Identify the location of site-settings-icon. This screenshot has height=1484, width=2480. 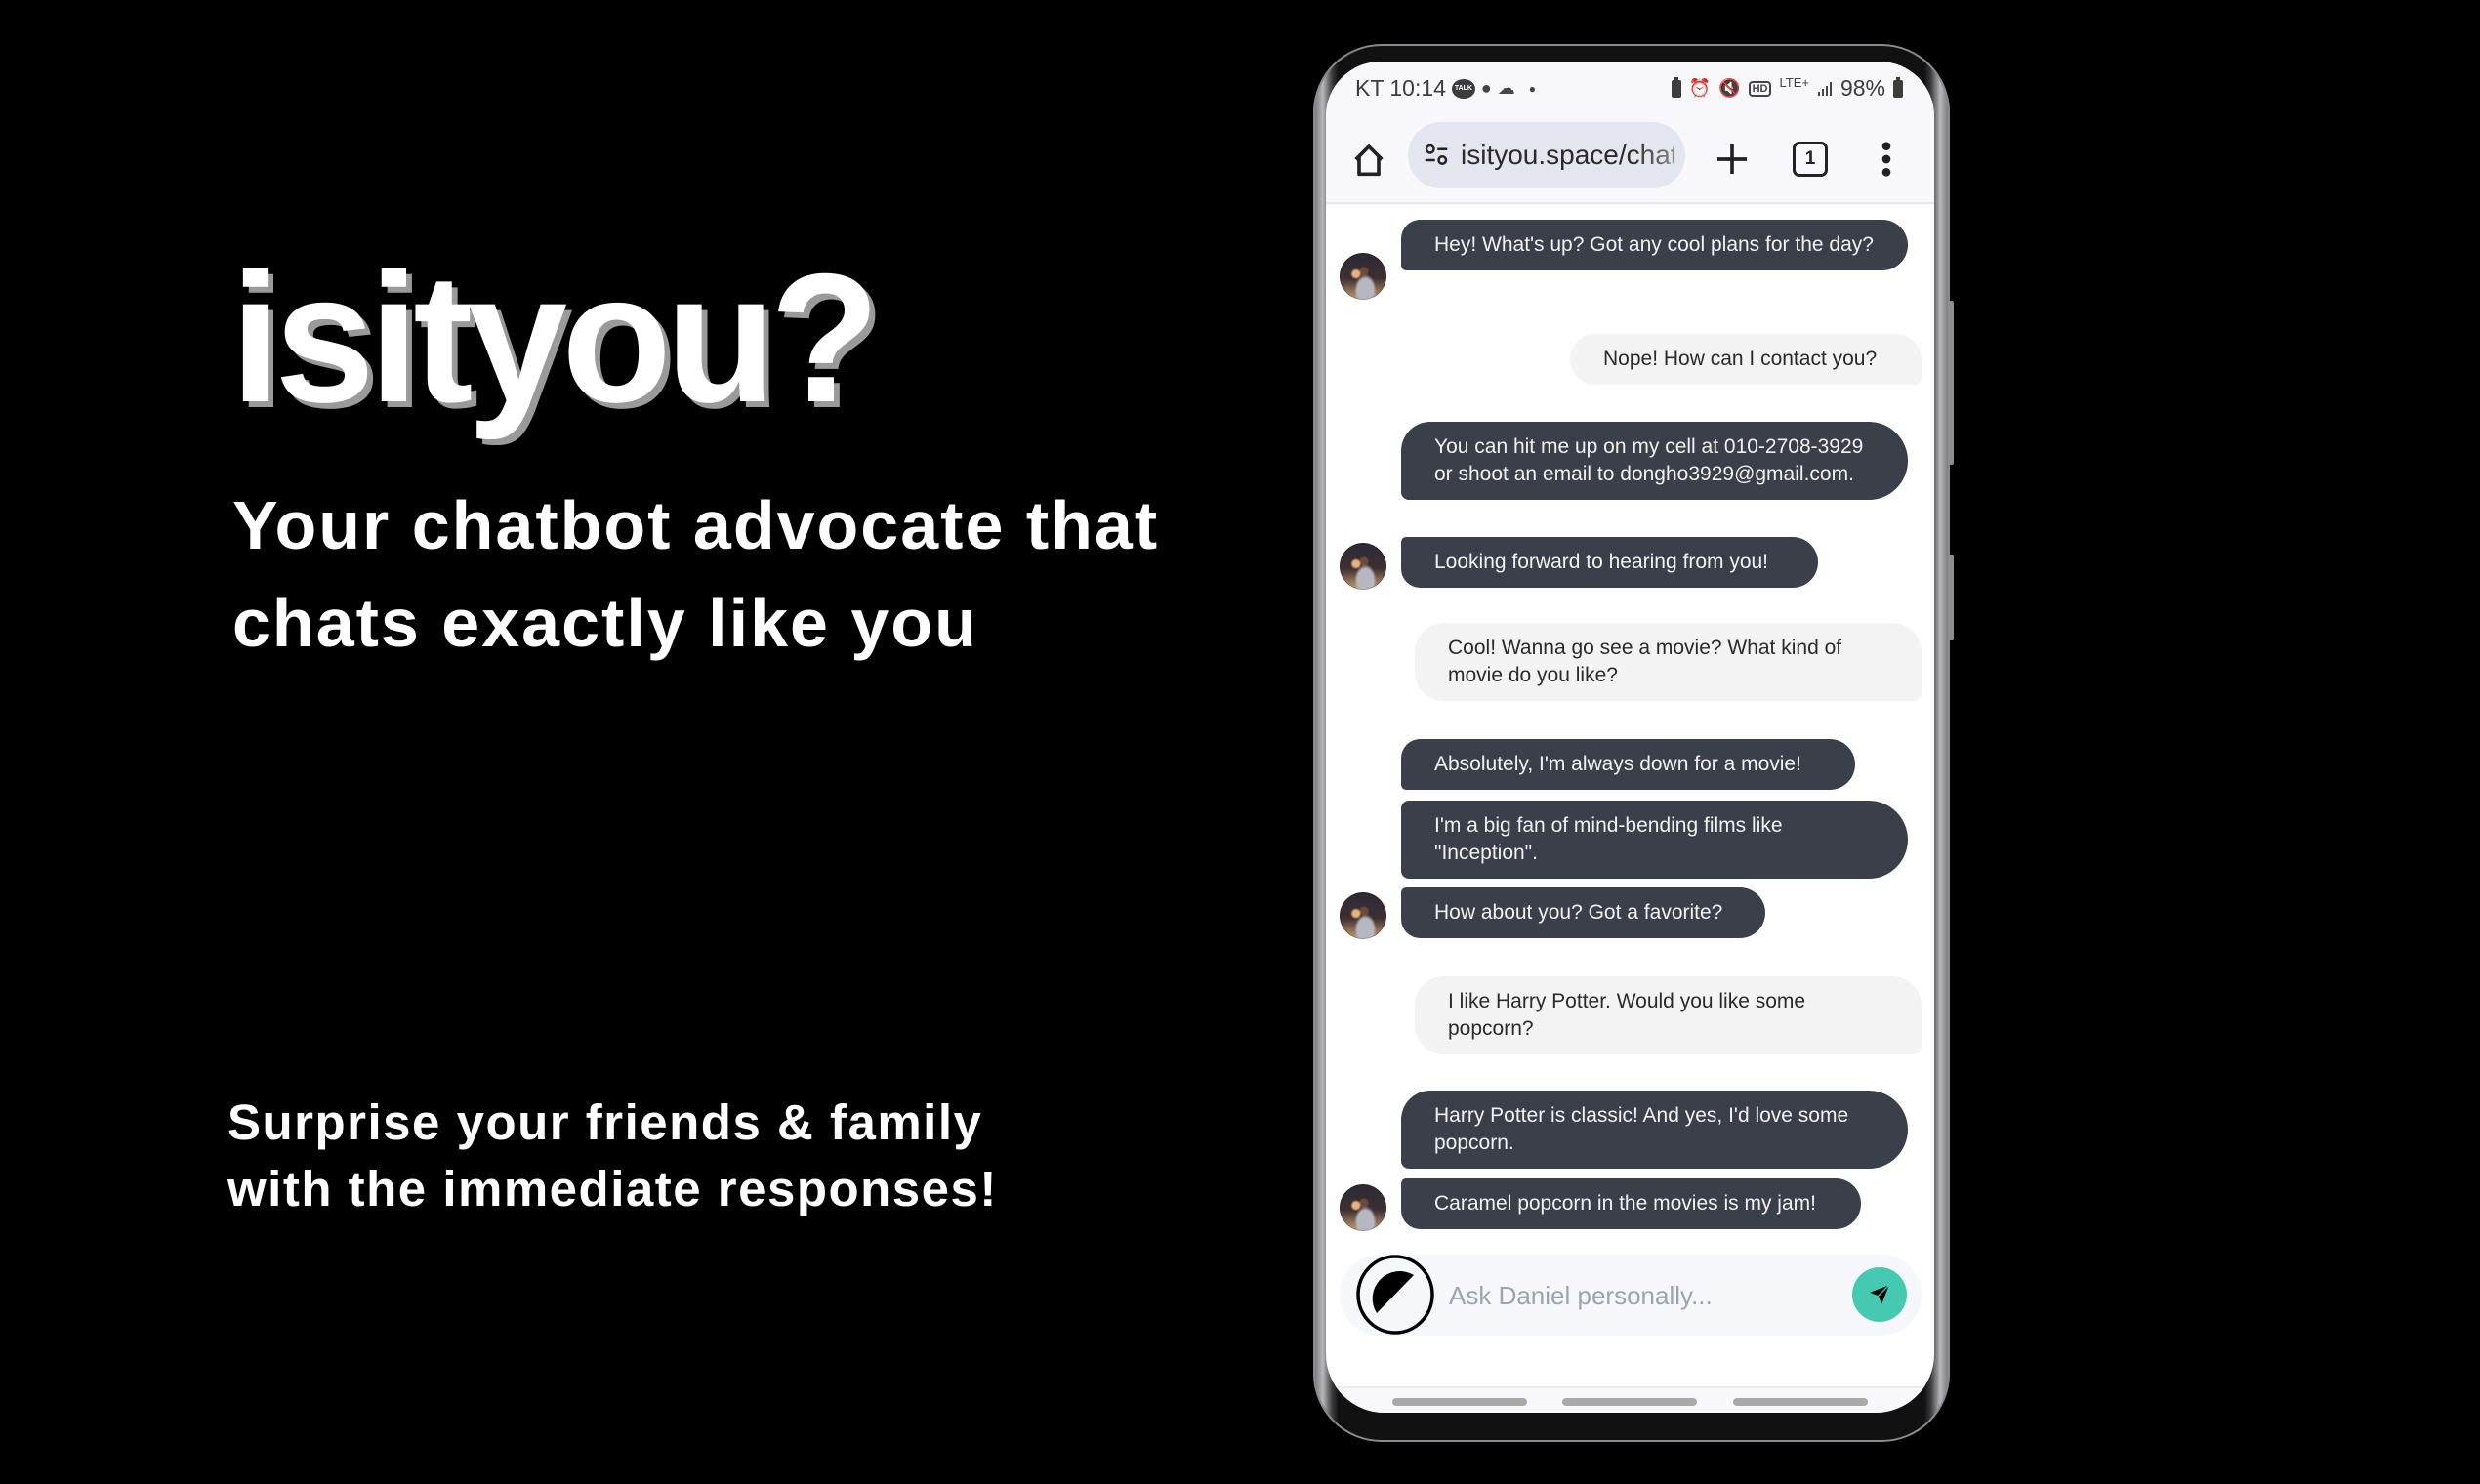
(1436, 155).